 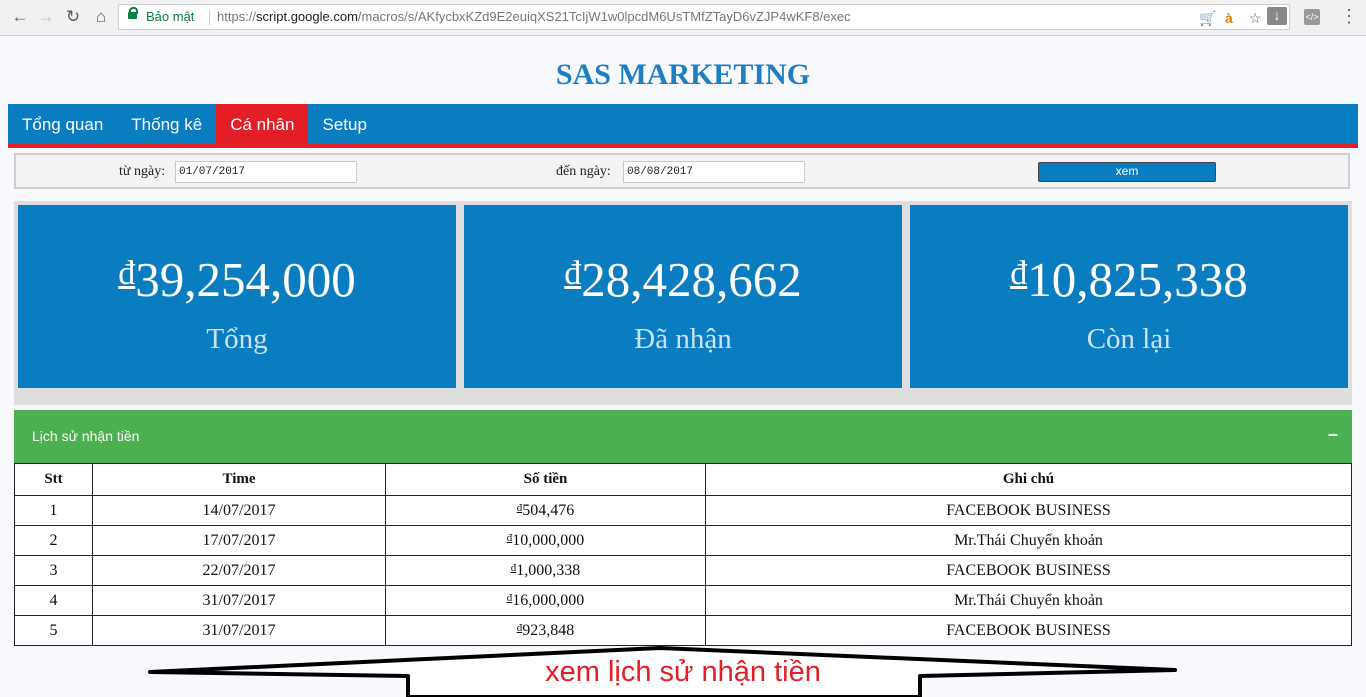 I want to click on amount-value: 504,476, so click(x=548, y=510).